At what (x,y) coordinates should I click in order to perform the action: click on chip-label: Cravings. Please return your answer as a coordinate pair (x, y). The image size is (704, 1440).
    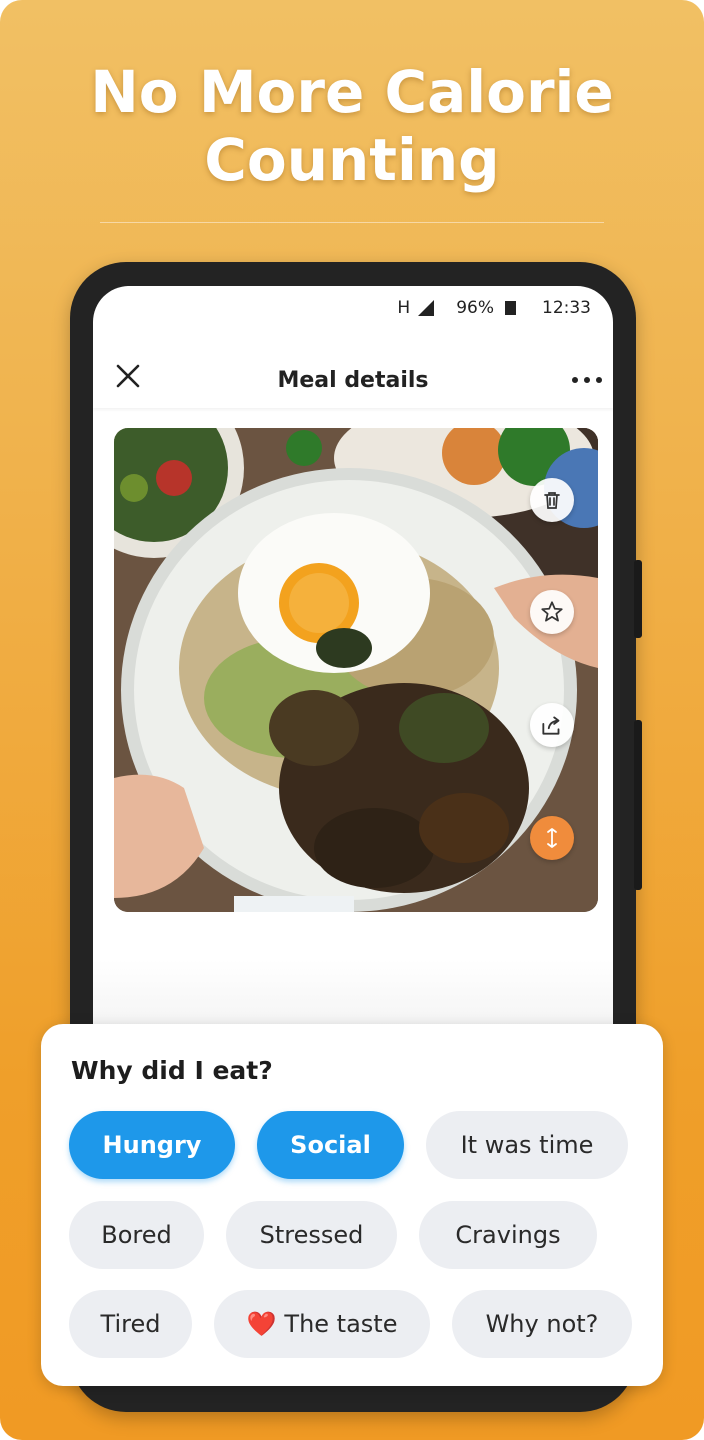
    Looking at the image, I should click on (508, 1235).